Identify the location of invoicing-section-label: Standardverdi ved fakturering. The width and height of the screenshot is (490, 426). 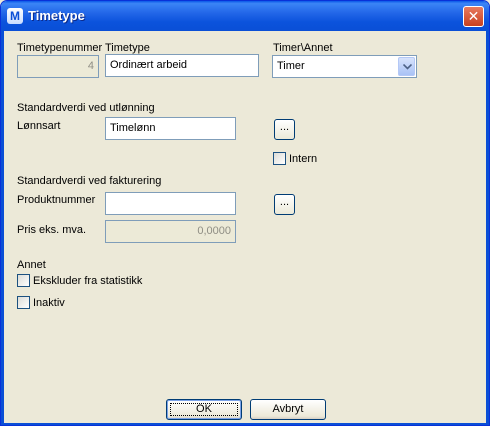
(89, 181).